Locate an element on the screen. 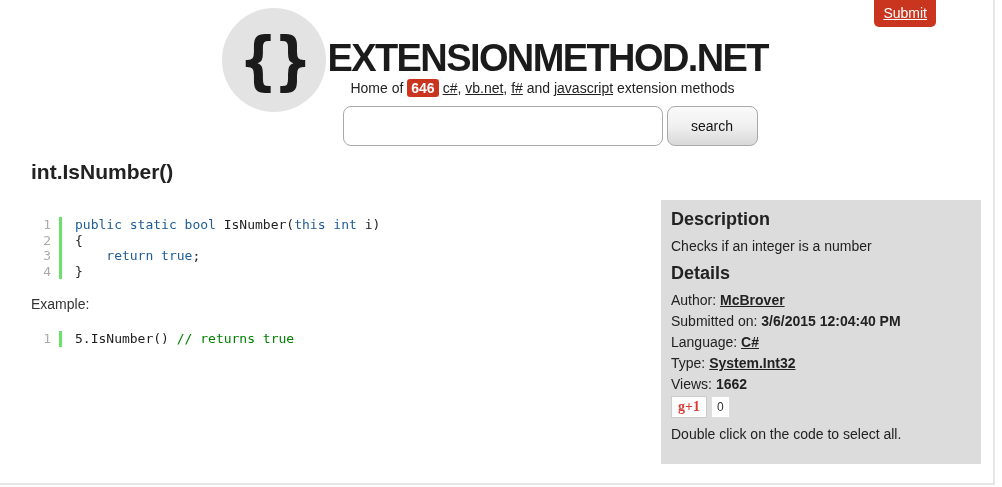 Image resolution: width=1002 pixels, height=487 pixels. detail-label: Author: is located at coordinates (694, 300).